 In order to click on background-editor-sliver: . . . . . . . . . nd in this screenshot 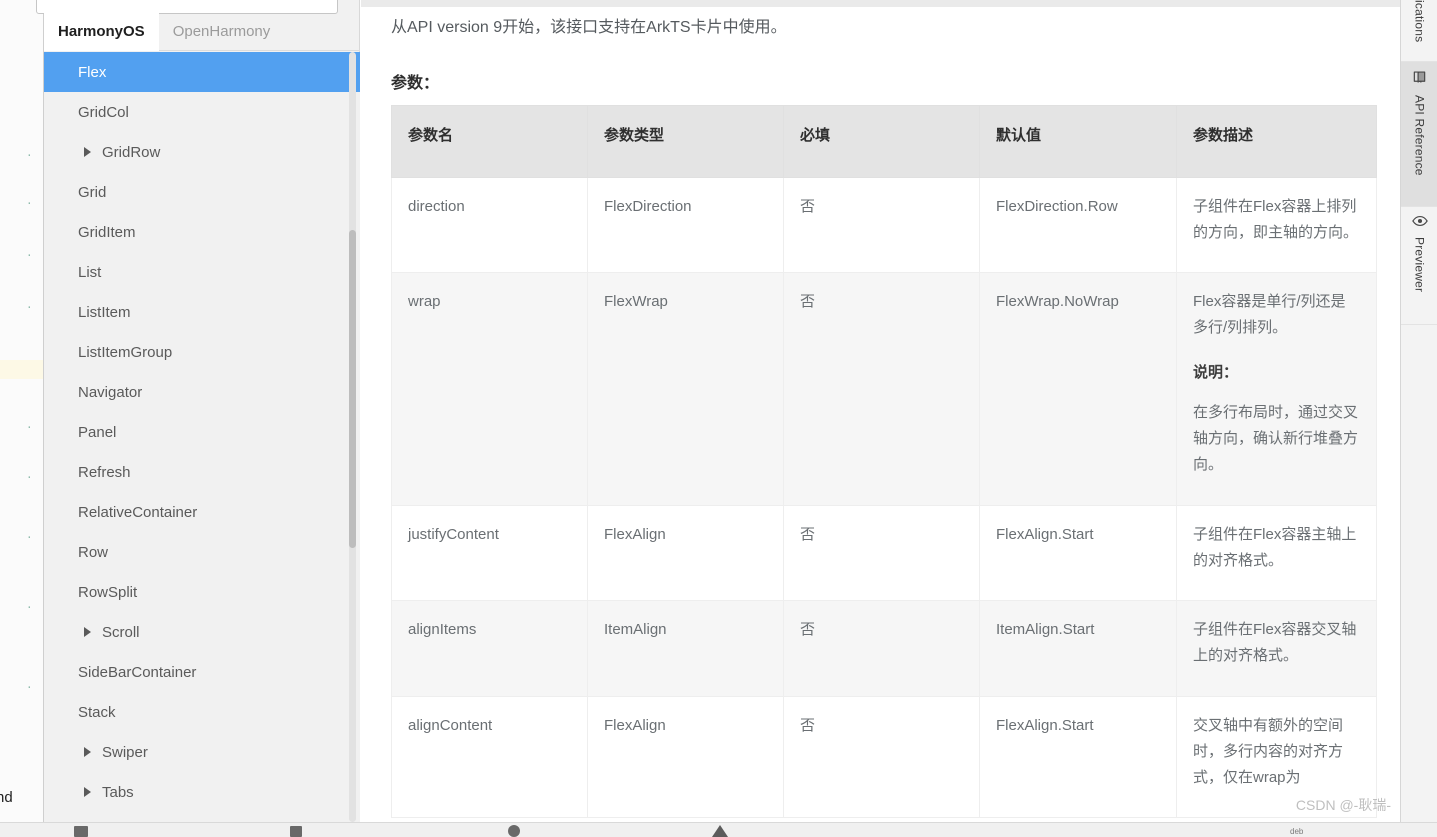, I will do `click(22, 411)`.